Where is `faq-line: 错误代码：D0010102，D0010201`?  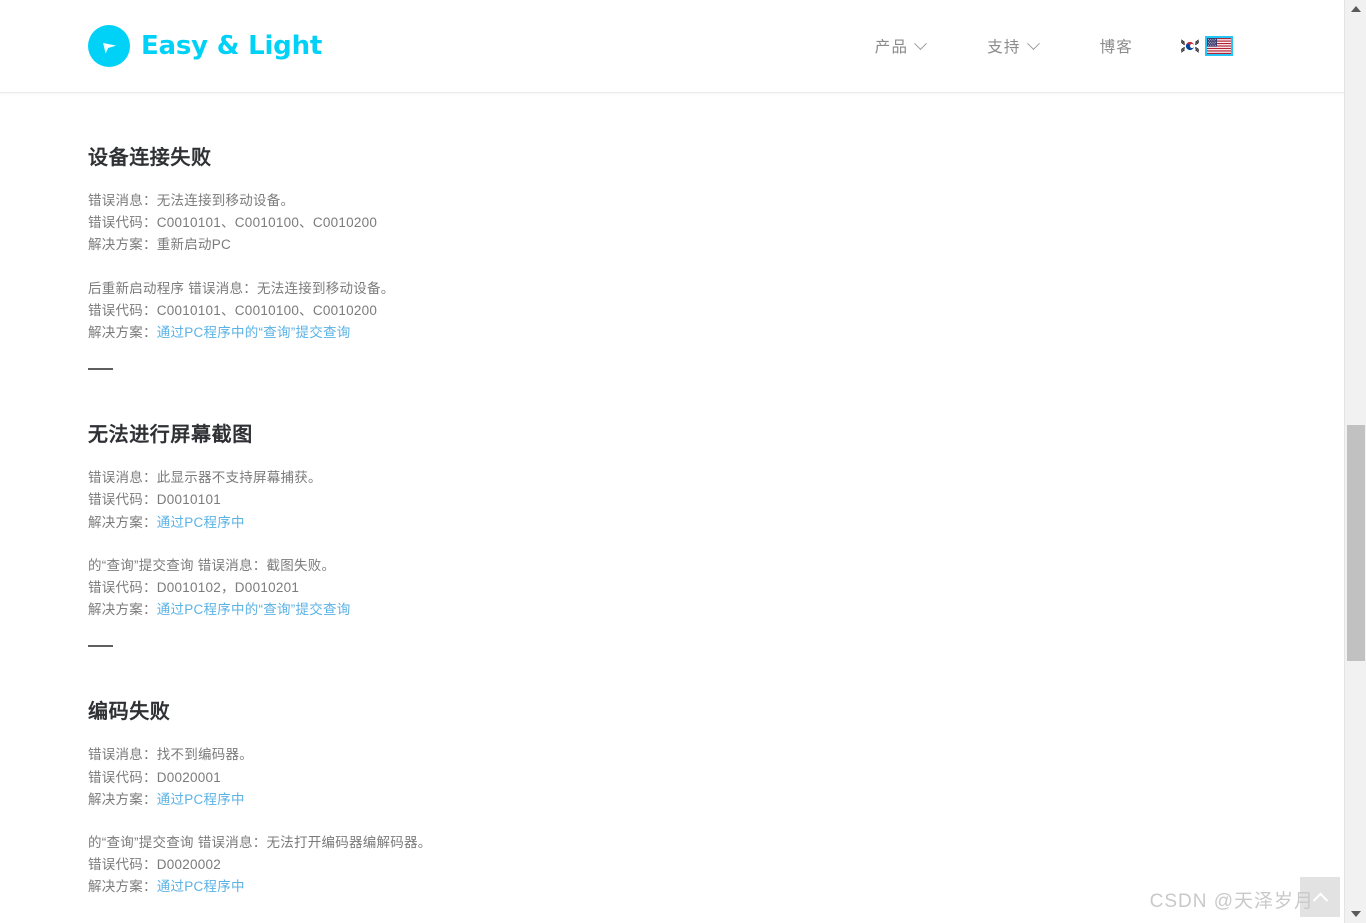 faq-line: 错误代码：D0010102，D0010201 is located at coordinates (716, 588).